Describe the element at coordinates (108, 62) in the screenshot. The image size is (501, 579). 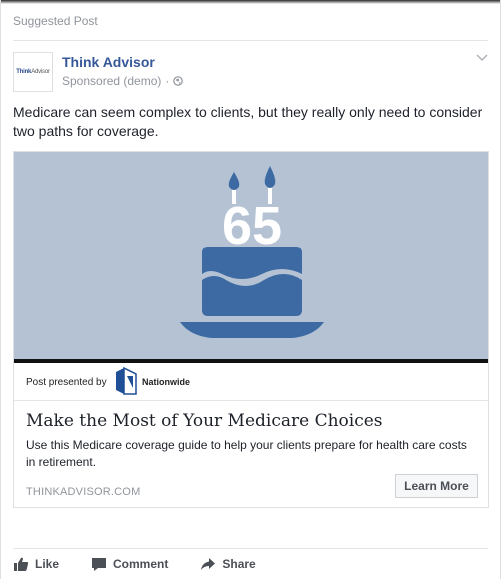
I see `page-name-link: Think Advisor` at that location.